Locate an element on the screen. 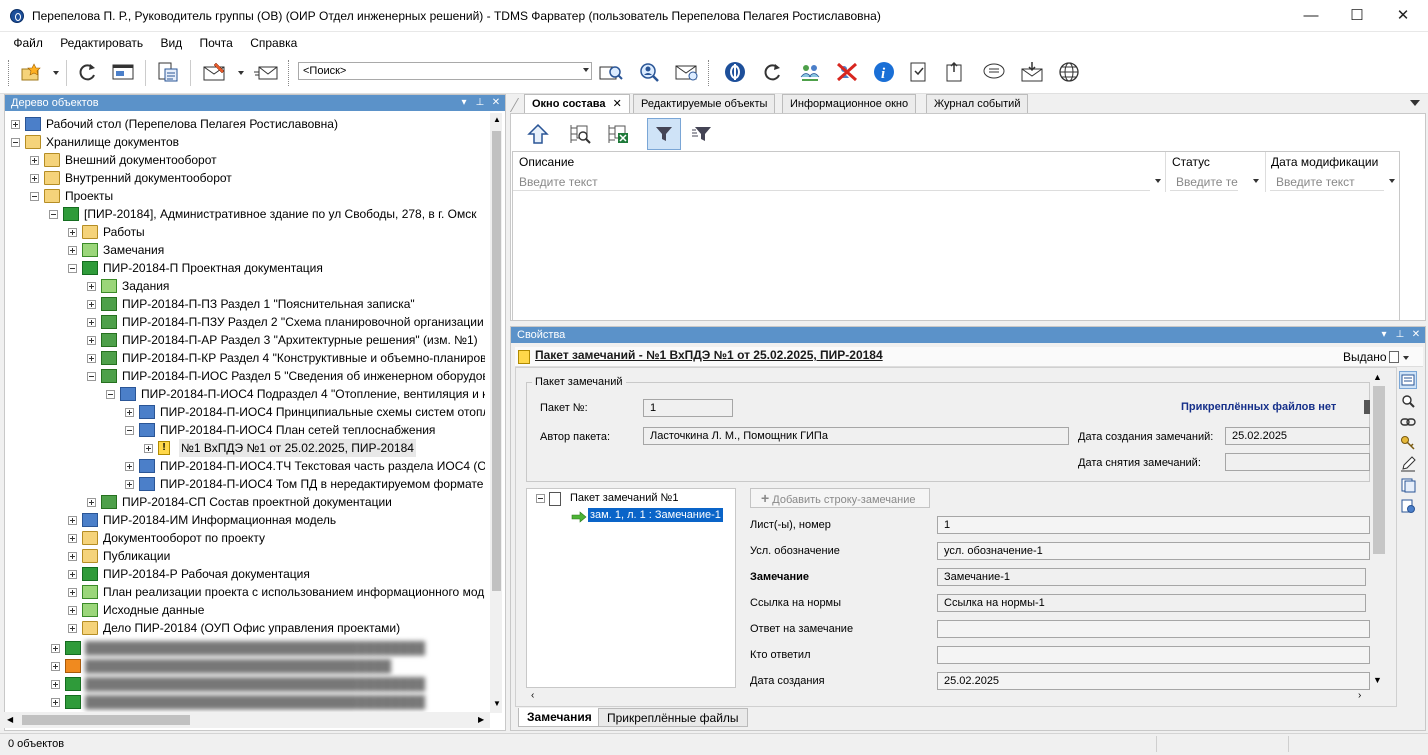  close-tab-icon: ✕ is located at coordinates (617, 104).